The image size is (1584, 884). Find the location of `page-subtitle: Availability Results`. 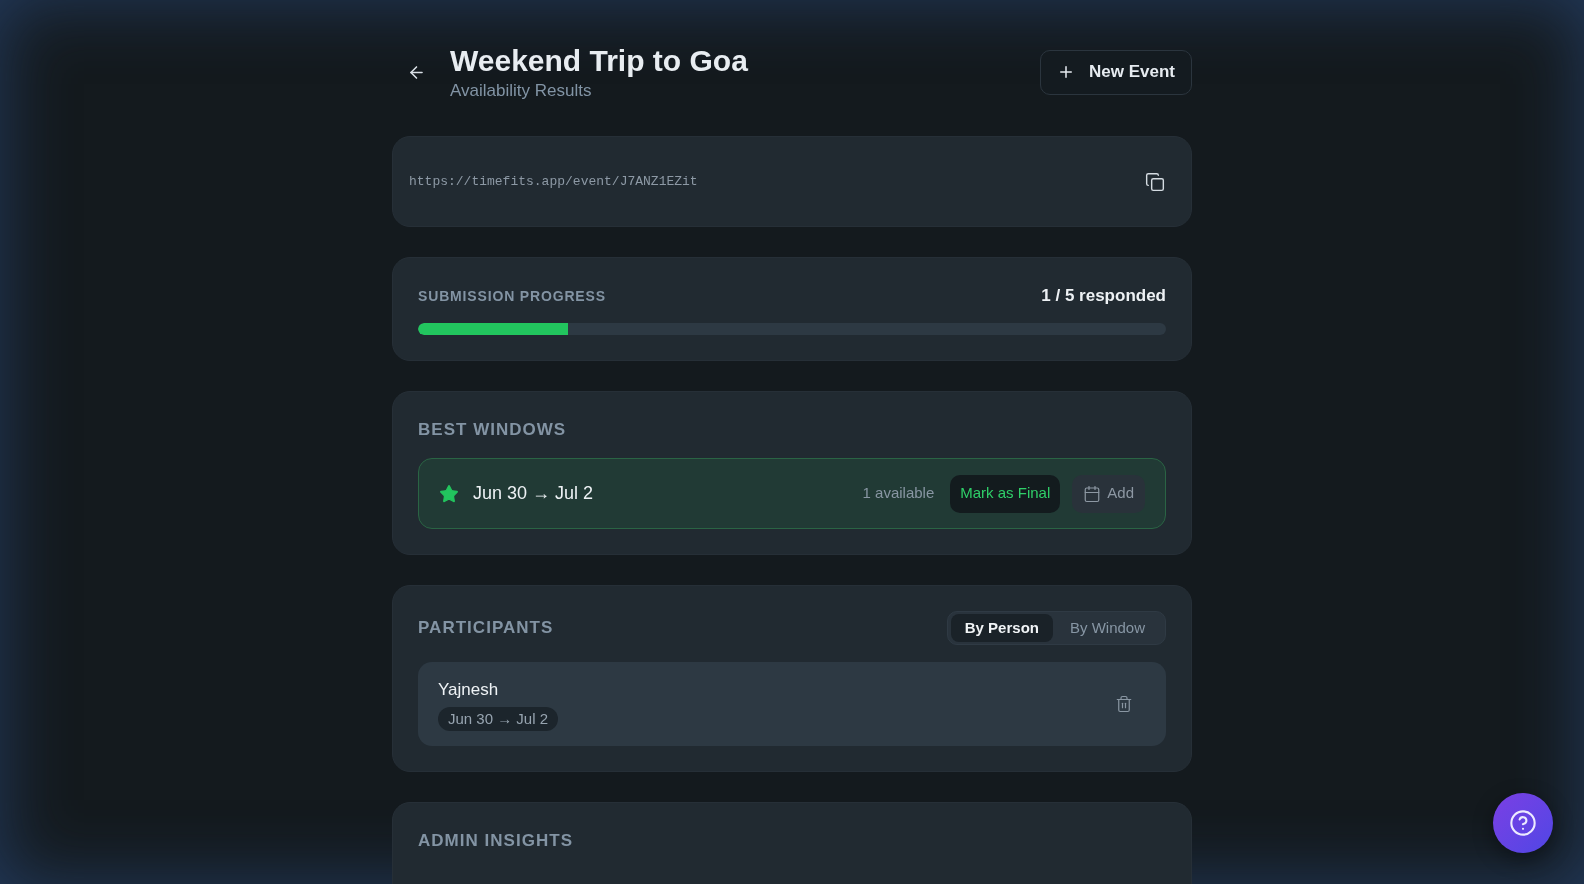

page-subtitle: Availability Results is located at coordinates (521, 91).